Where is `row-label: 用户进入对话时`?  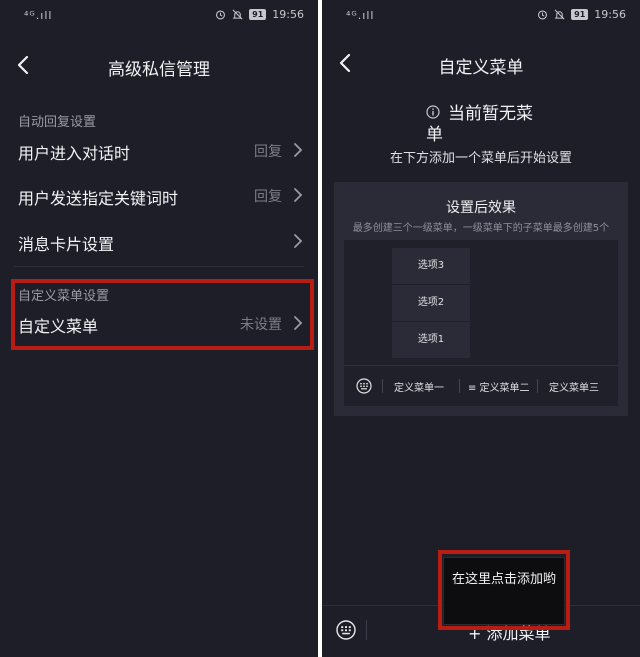 row-label: 用户进入对话时 is located at coordinates (74, 153).